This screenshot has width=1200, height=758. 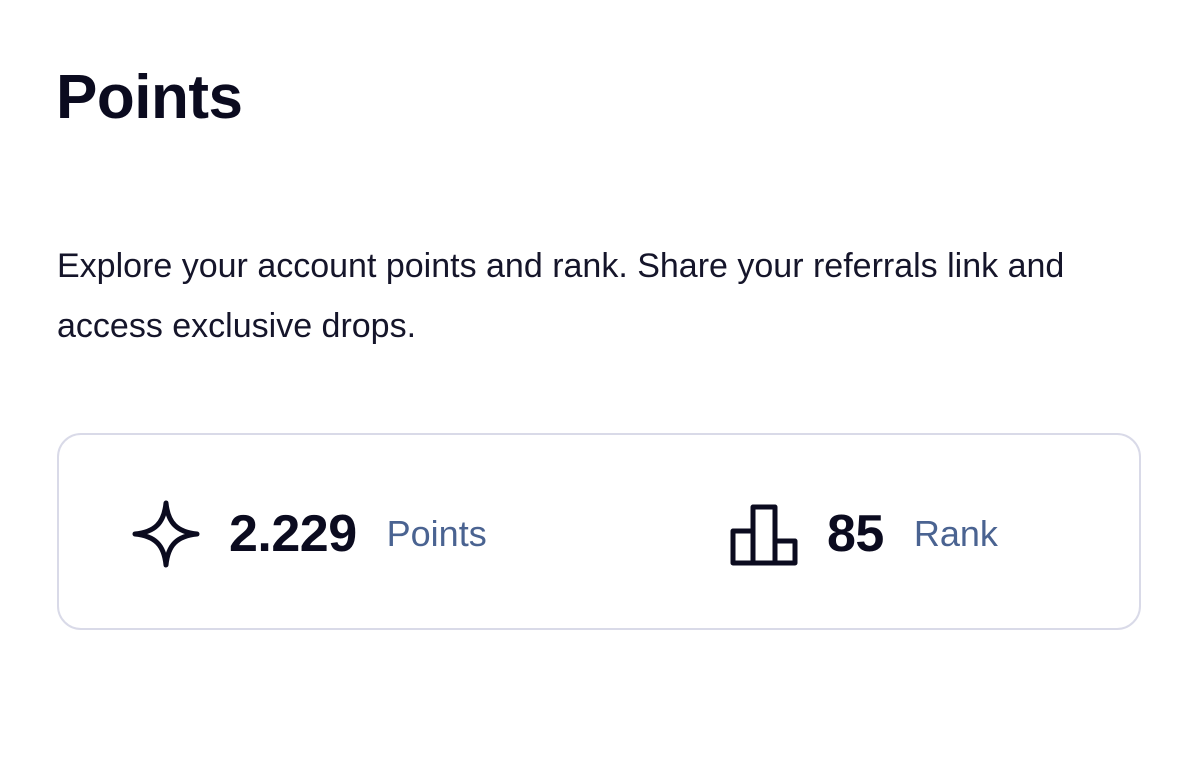 I want to click on page-title: Points, so click(x=149, y=97).